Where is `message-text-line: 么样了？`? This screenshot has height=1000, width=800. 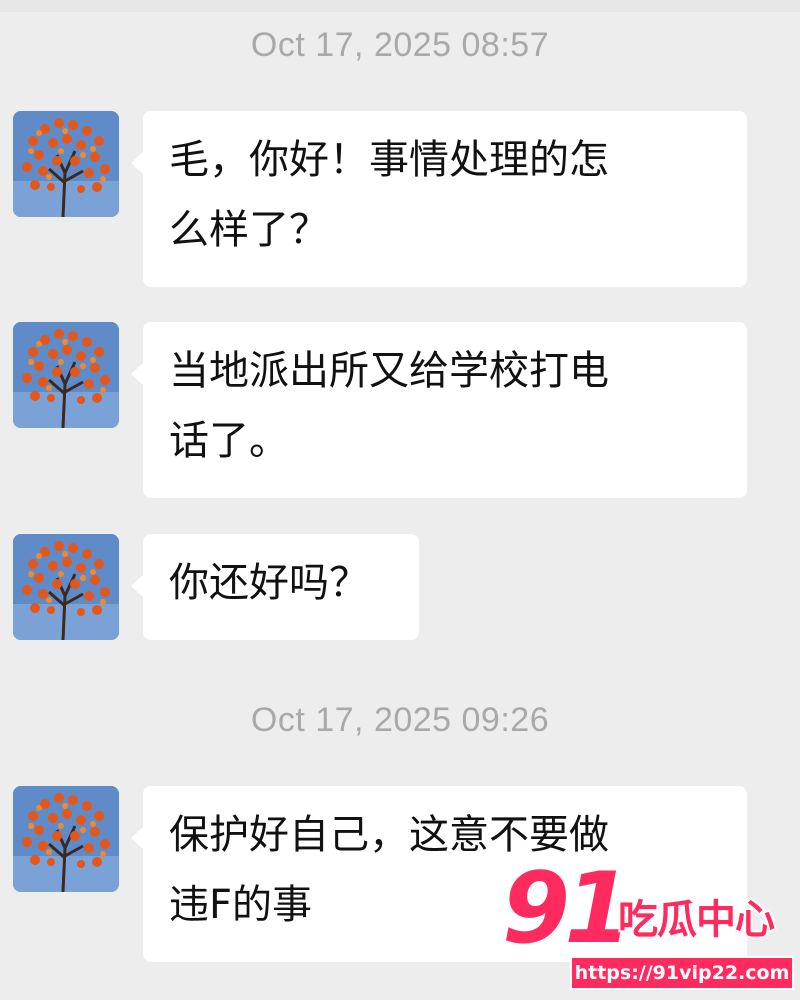
message-text-line: 么样了？ is located at coordinates (249, 230).